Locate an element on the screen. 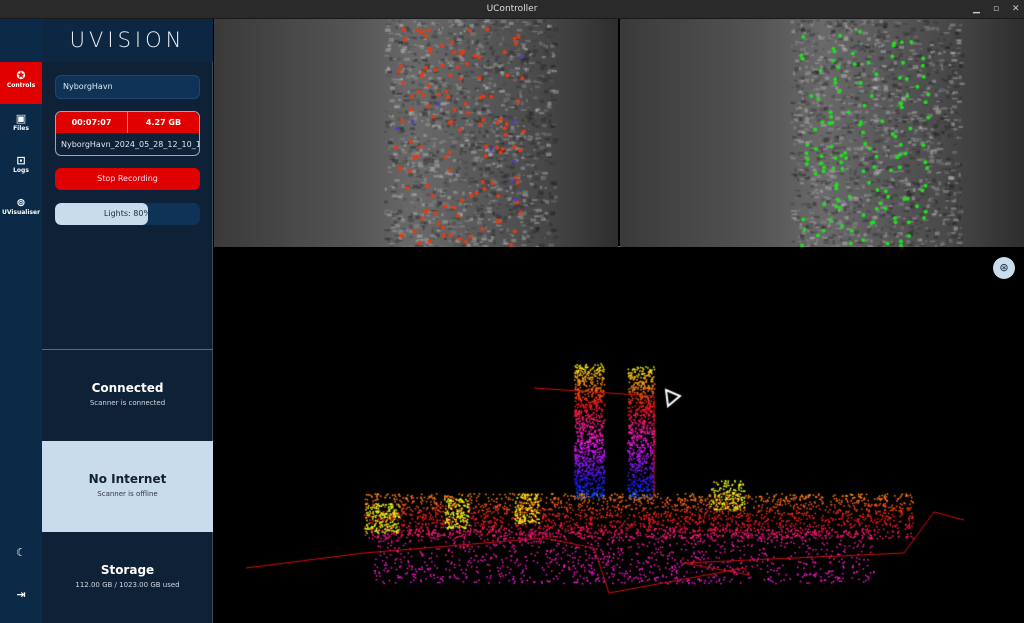  status-subtitle: Scanner is connected is located at coordinates (127, 403).